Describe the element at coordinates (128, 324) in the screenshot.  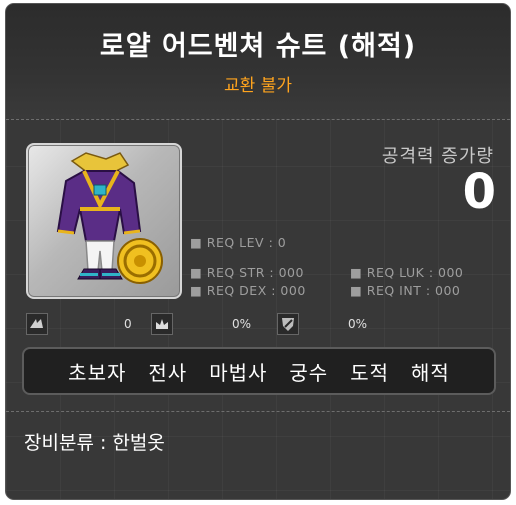
I see `wing-value: 0` at that location.